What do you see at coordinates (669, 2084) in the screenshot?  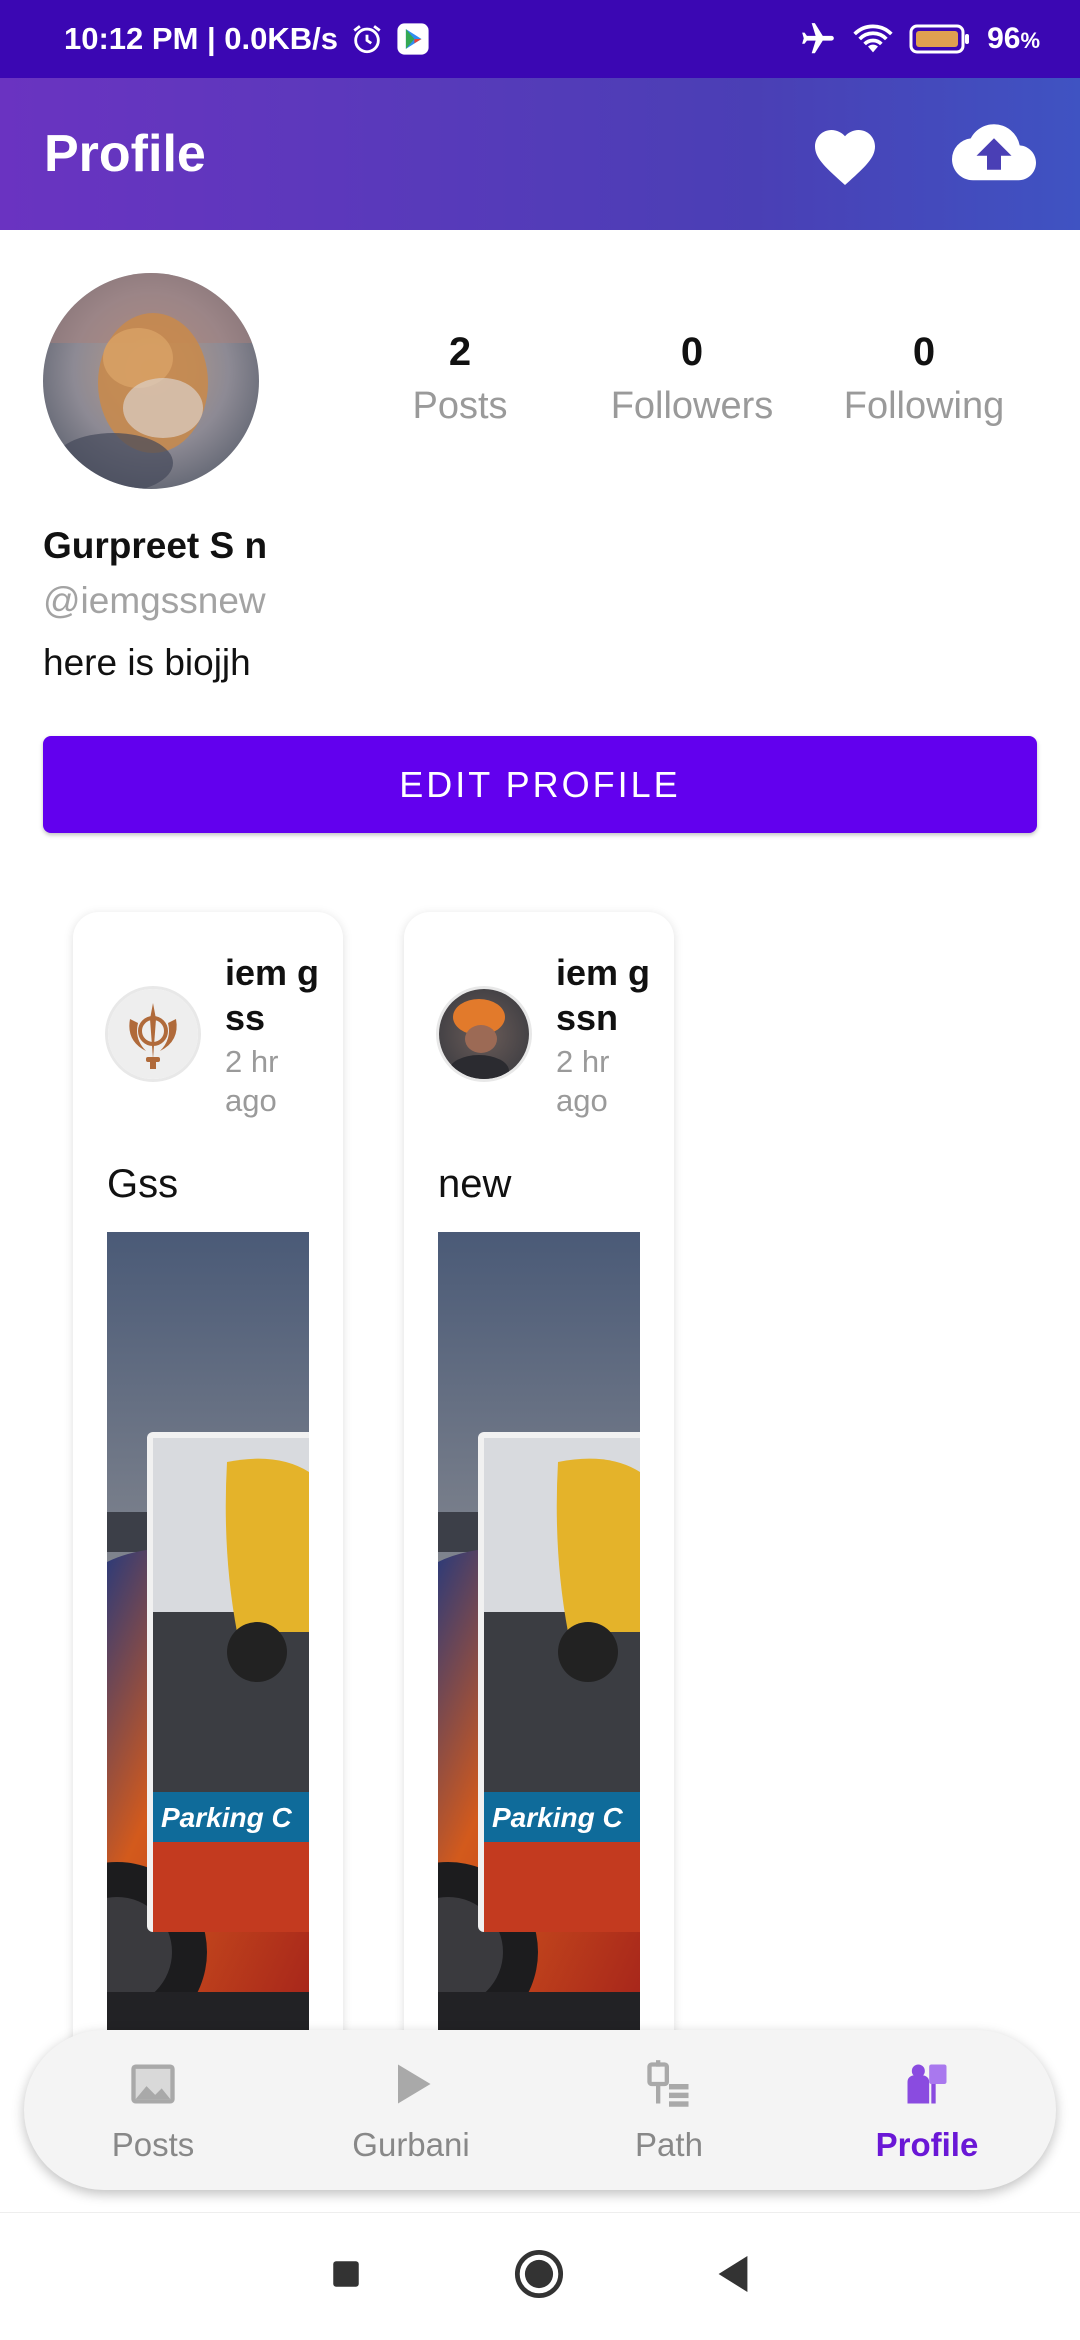 I see `path-icon` at bounding box center [669, 2084].